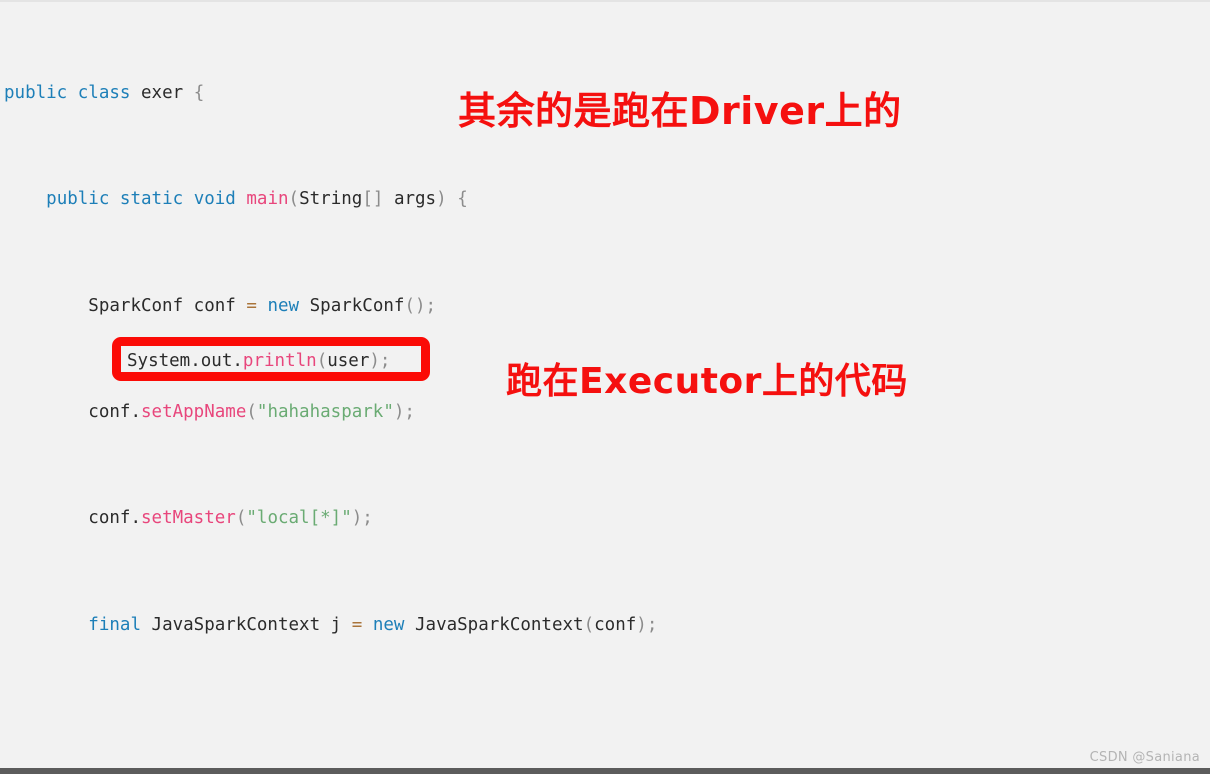  I want to click on code-line-2: public static void main(String[] args) {, so click(257, 199).